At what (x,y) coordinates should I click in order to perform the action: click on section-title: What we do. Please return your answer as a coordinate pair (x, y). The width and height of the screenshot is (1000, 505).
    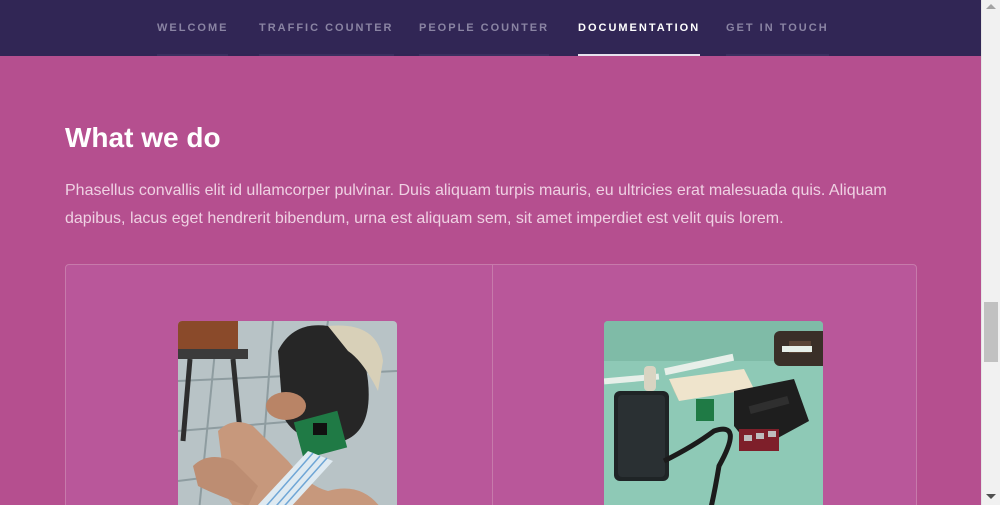
    Looking at the image, I should click on (143, 137).